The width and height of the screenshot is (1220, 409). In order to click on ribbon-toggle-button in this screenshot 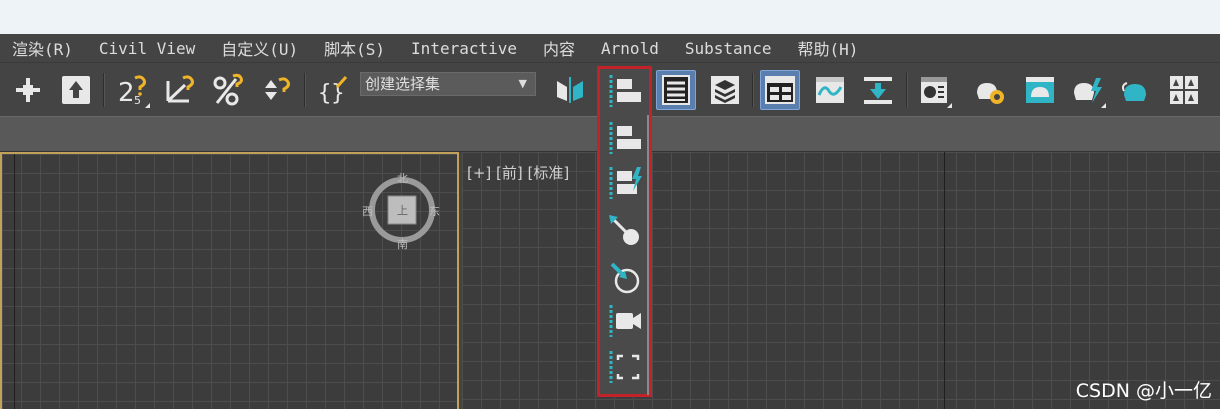, I will do `click(780, 90)`.